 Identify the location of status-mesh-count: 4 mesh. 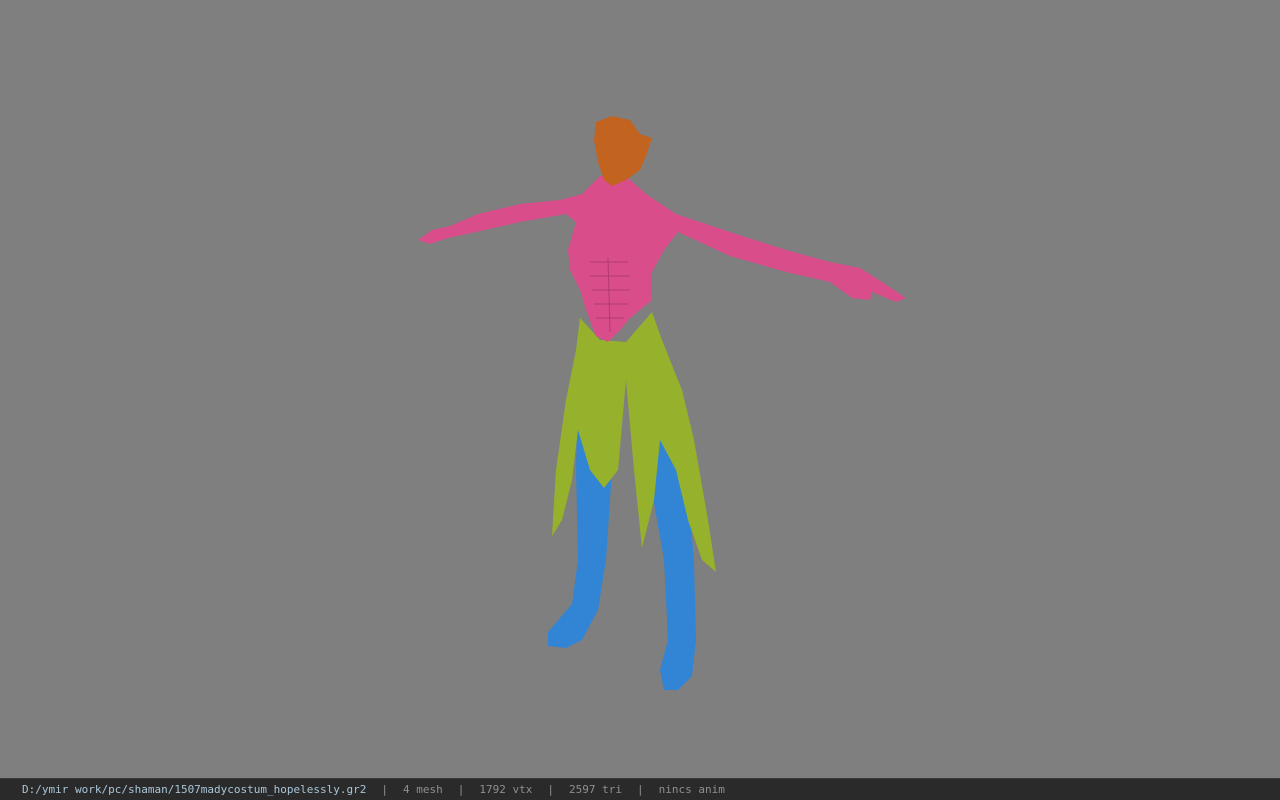
(423, 789).